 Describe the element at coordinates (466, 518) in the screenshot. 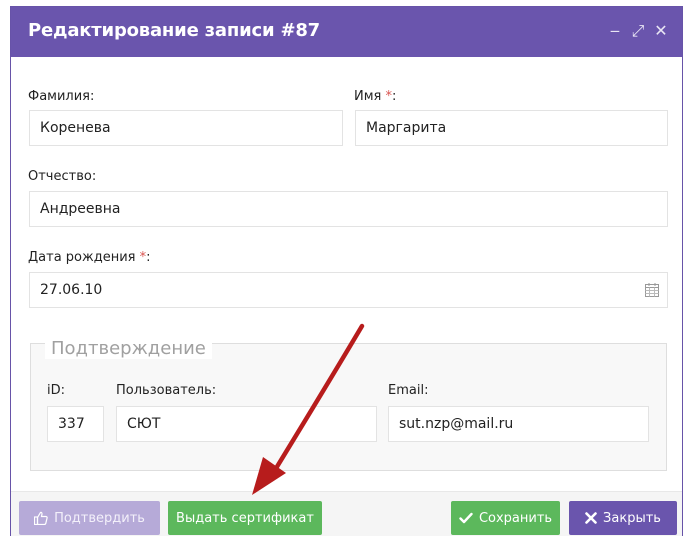

I see `check-icon` at that location.